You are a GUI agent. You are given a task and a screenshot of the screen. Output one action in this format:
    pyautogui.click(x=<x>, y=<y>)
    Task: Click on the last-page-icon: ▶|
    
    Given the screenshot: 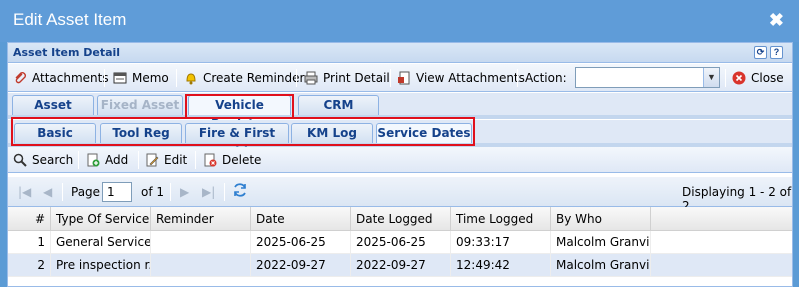 What is the action you would take?
    pyautogui.click(x=208, y=192)
    